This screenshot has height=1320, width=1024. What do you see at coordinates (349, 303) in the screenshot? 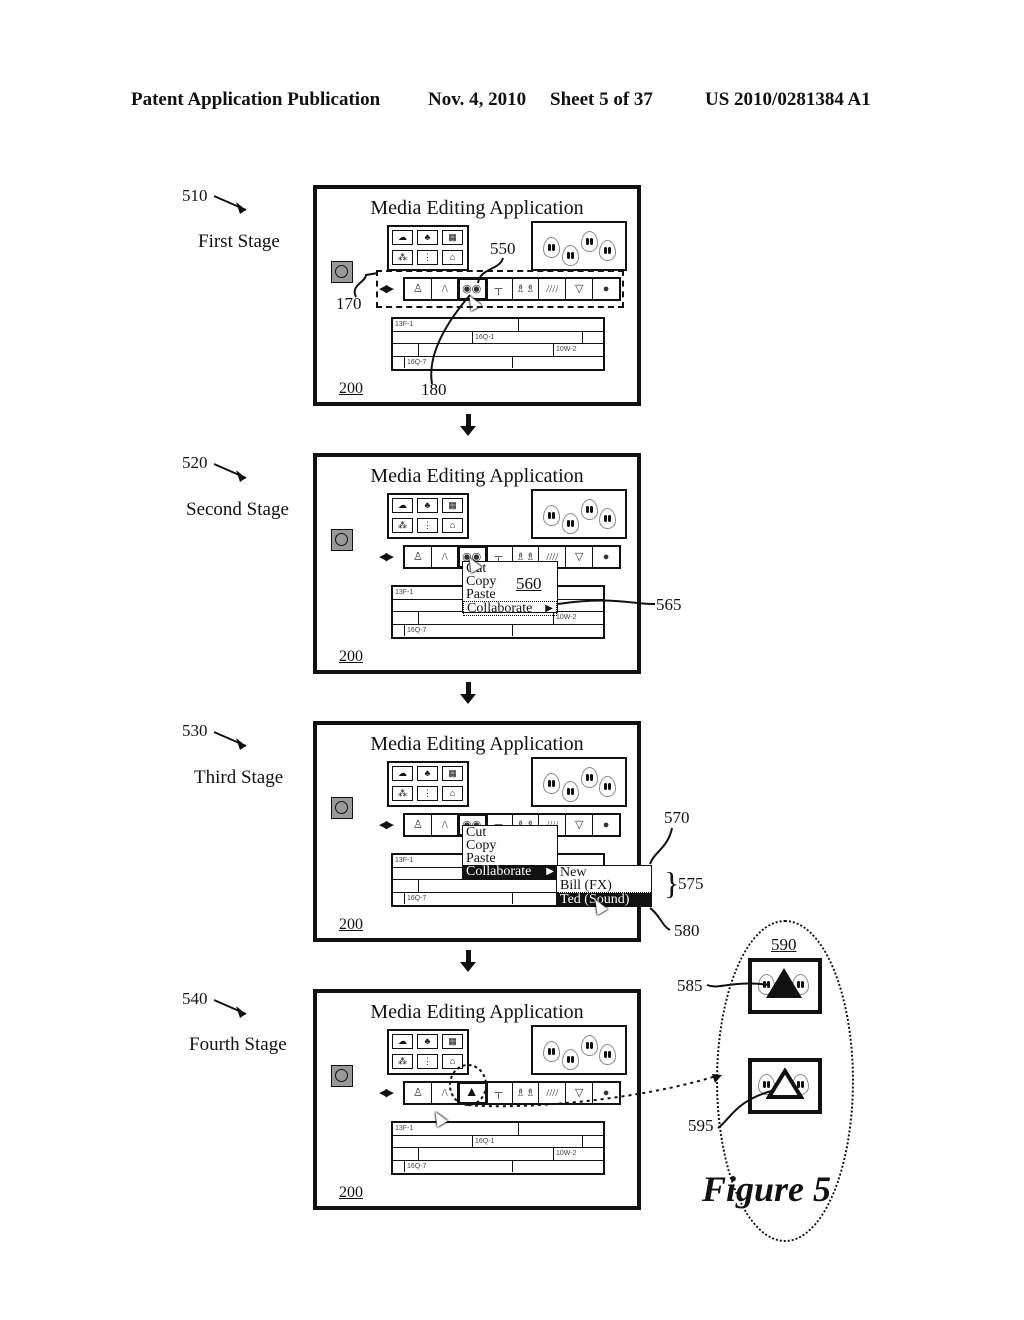
I see `ref-label: 170` at bounding box center [349, 303].